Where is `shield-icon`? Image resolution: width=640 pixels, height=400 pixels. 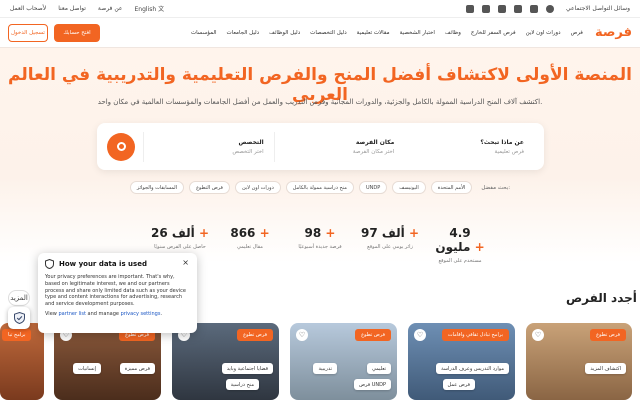
shield-icon is located at coordinates (49, 264).